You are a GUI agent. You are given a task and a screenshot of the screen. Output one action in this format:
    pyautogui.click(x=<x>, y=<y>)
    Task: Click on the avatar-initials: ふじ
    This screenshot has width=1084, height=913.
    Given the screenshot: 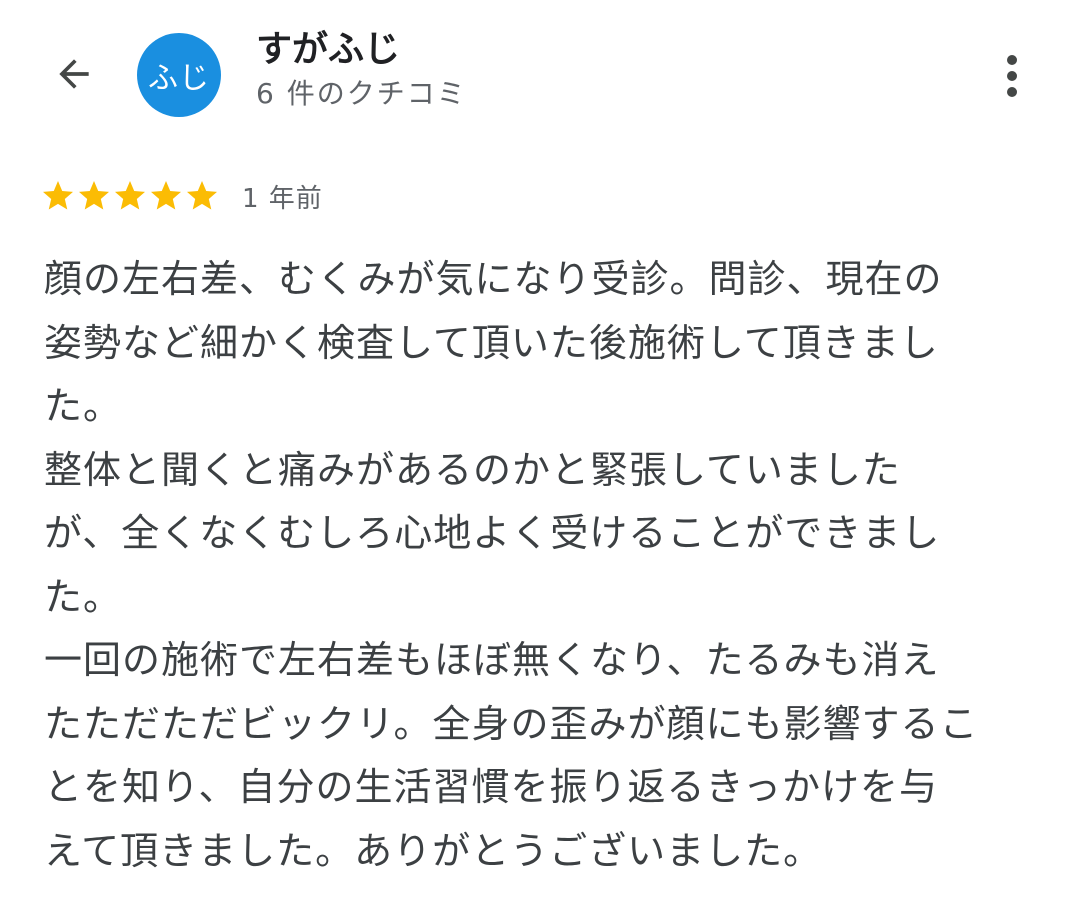 What is the action you would take?
    pyautogui.click(x=179, y=78)
    